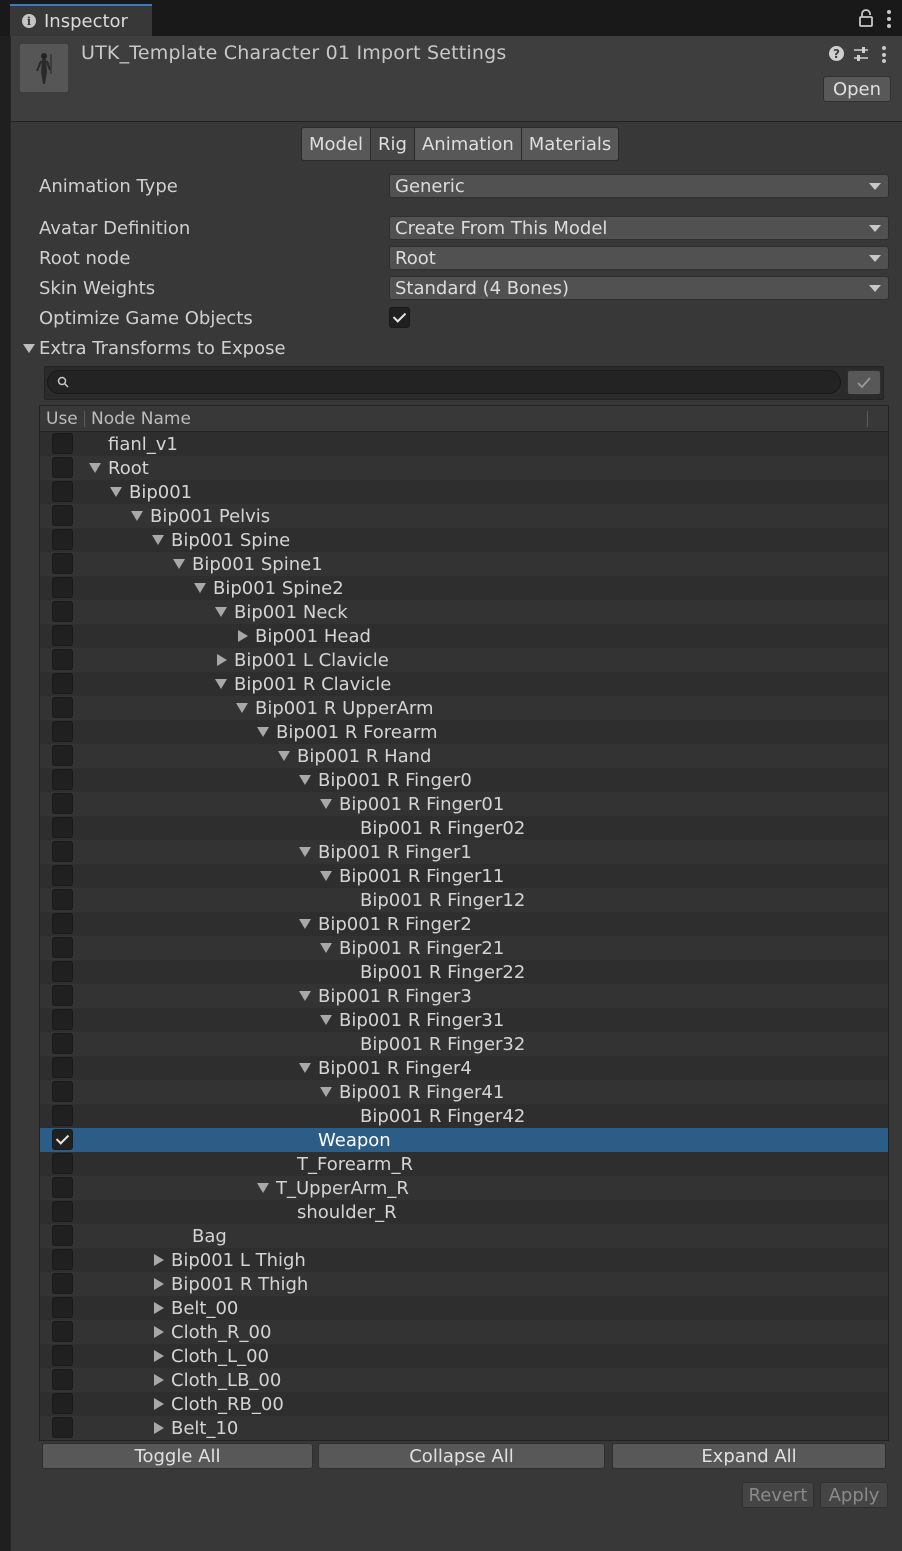  What do you see at coordinates (464, 852) in the screenshot?
I see `tree-row: Bip001 R Finger1` at bounding box center [464, 852].